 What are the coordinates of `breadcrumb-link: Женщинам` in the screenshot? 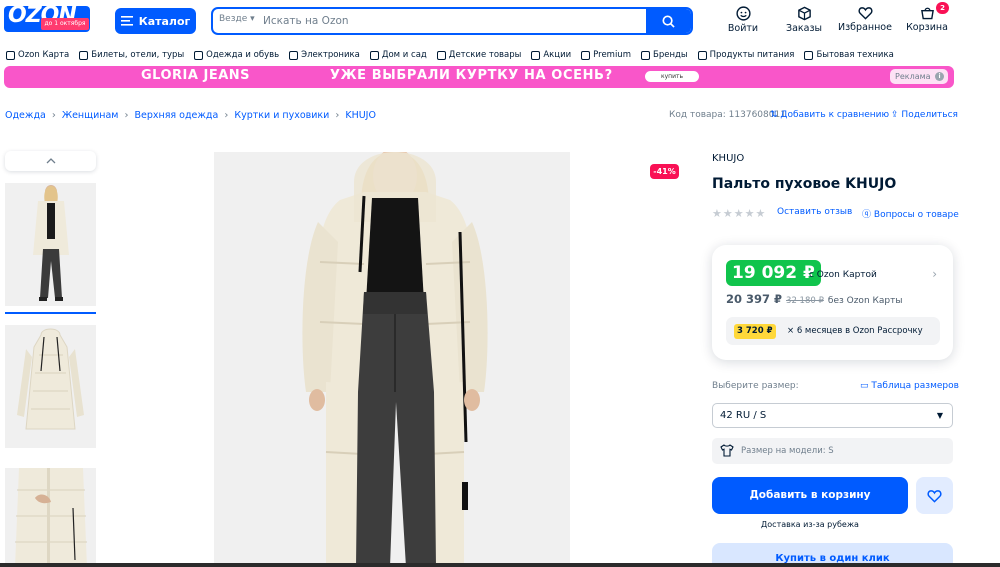 It's located at (90, 115).